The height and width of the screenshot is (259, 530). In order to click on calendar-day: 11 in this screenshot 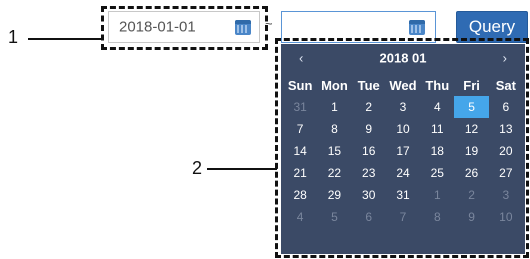, I will do `click(437, 129)`.